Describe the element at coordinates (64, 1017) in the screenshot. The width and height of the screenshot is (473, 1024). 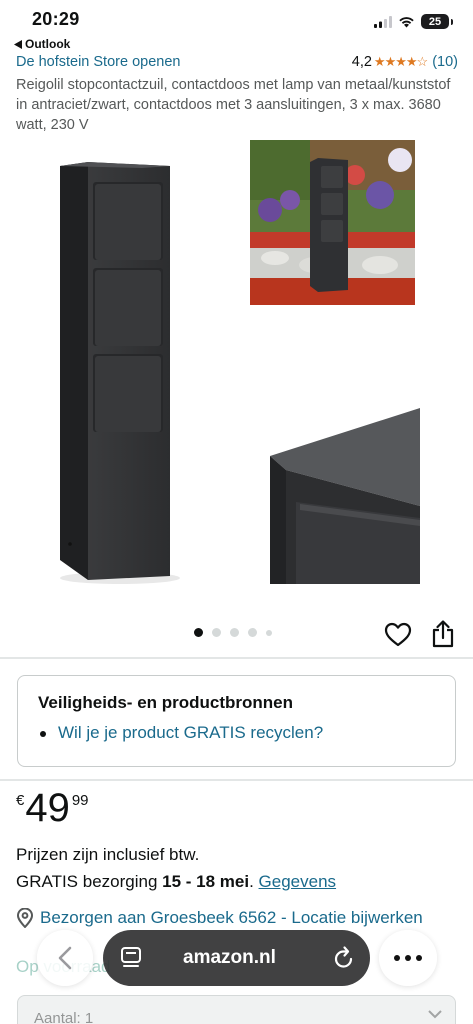
I see `quantity-label: Aantal: 1` at that location.